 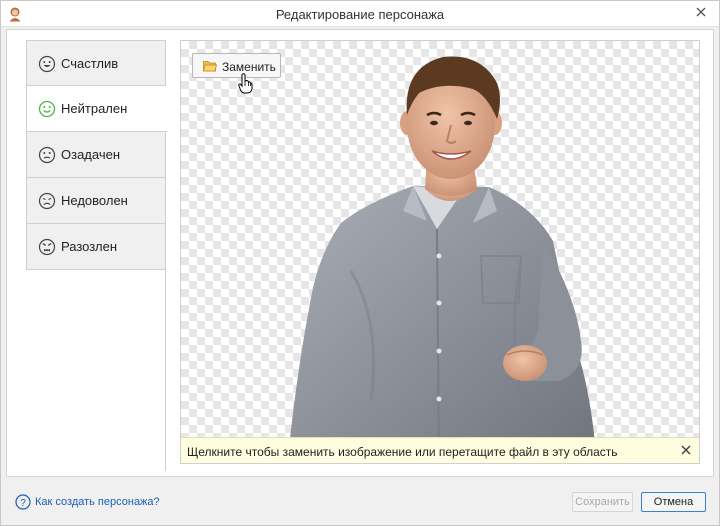 I want to click on tab-label: Недоволен, so click(x=94, y=200).